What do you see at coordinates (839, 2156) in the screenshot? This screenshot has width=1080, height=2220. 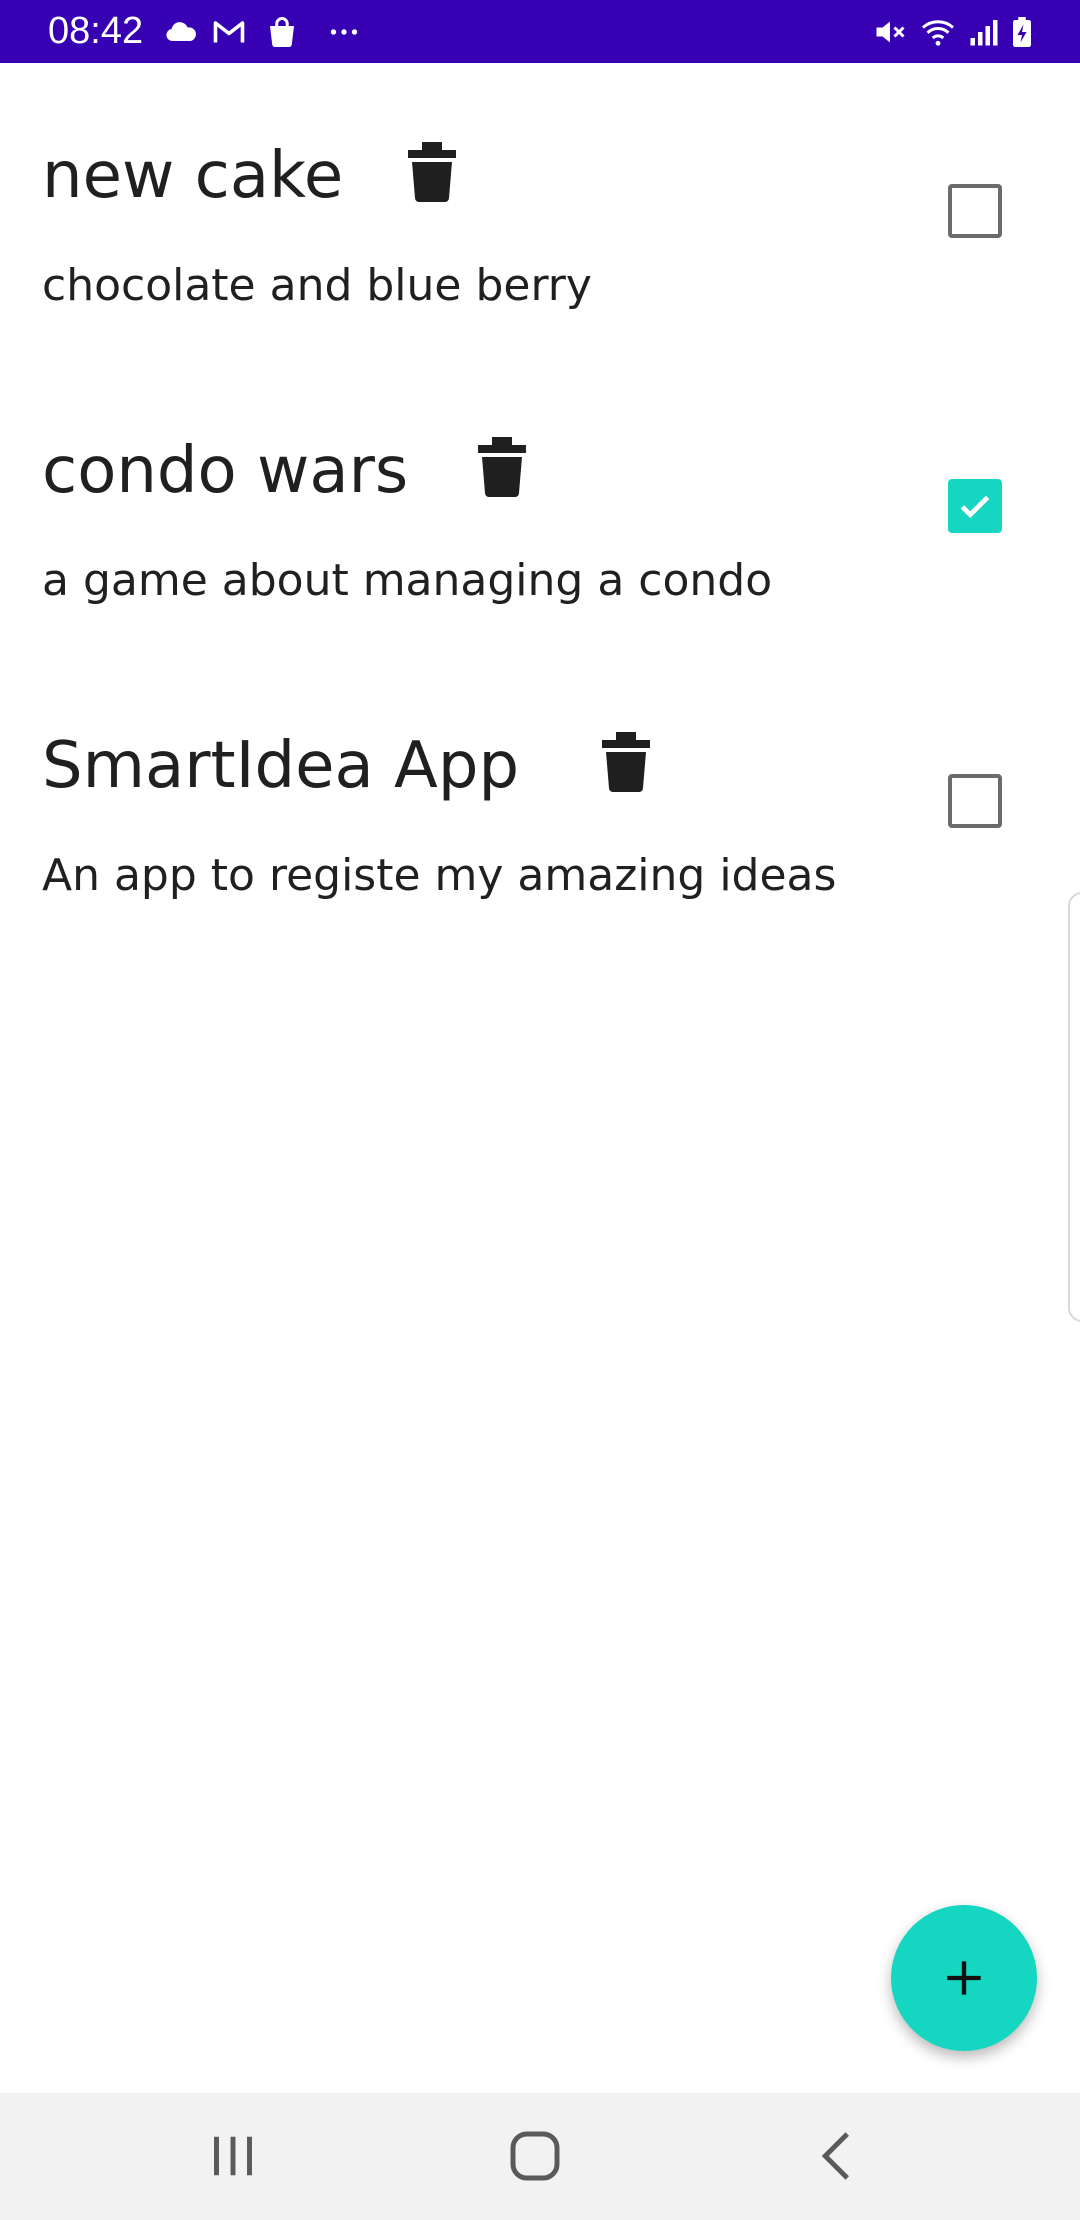 I see `back-icon` at bounding box center [839, 2156].